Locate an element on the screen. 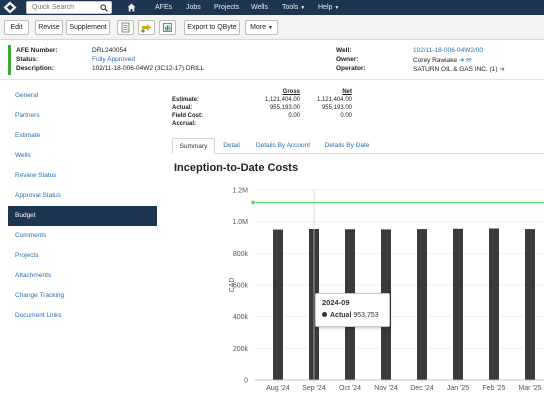 The image size is (544, 403). sidebar-item-general: General is located at coordinates (82, 96).